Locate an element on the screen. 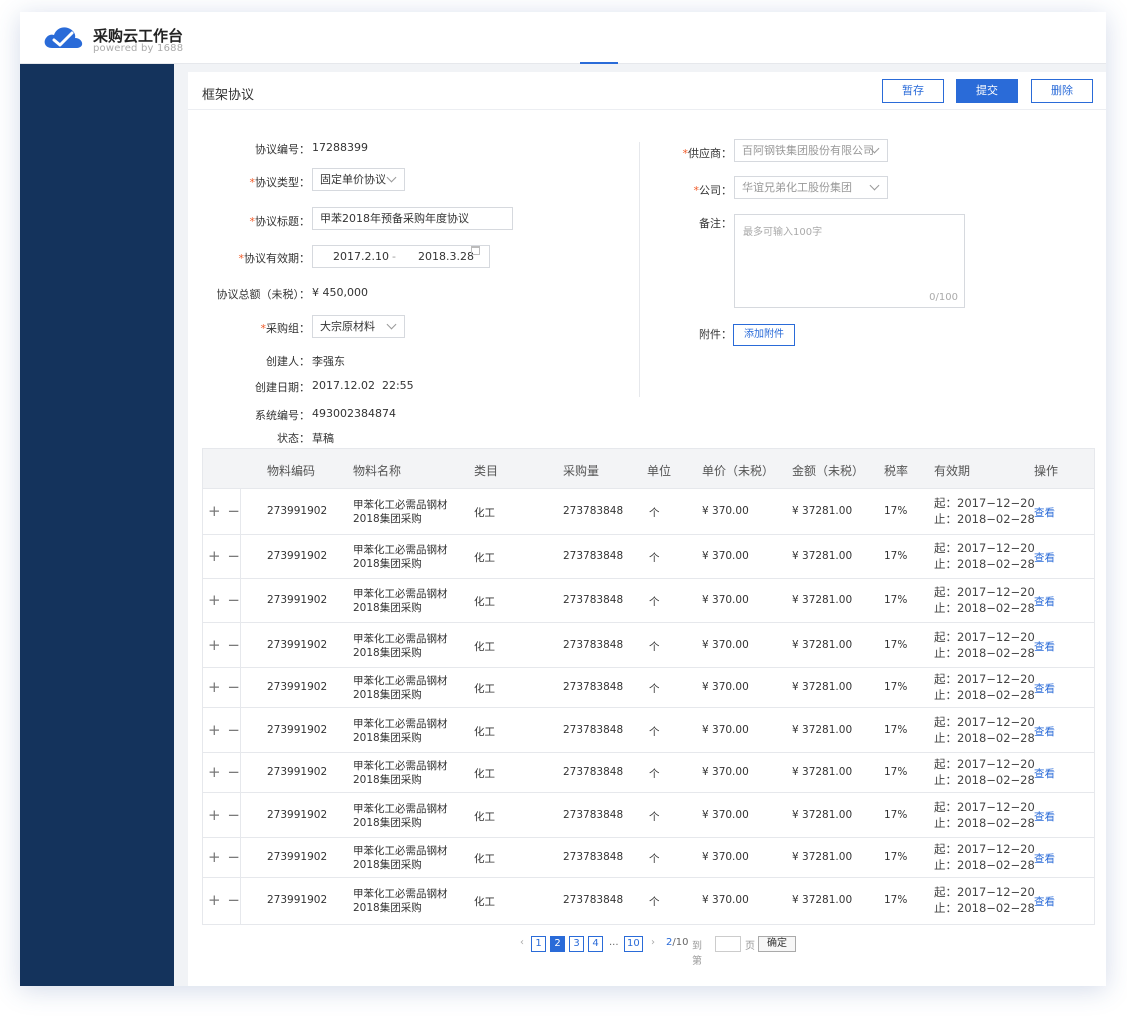  agreement-no-label: 协议编号： is located at coordinates (282, 149).